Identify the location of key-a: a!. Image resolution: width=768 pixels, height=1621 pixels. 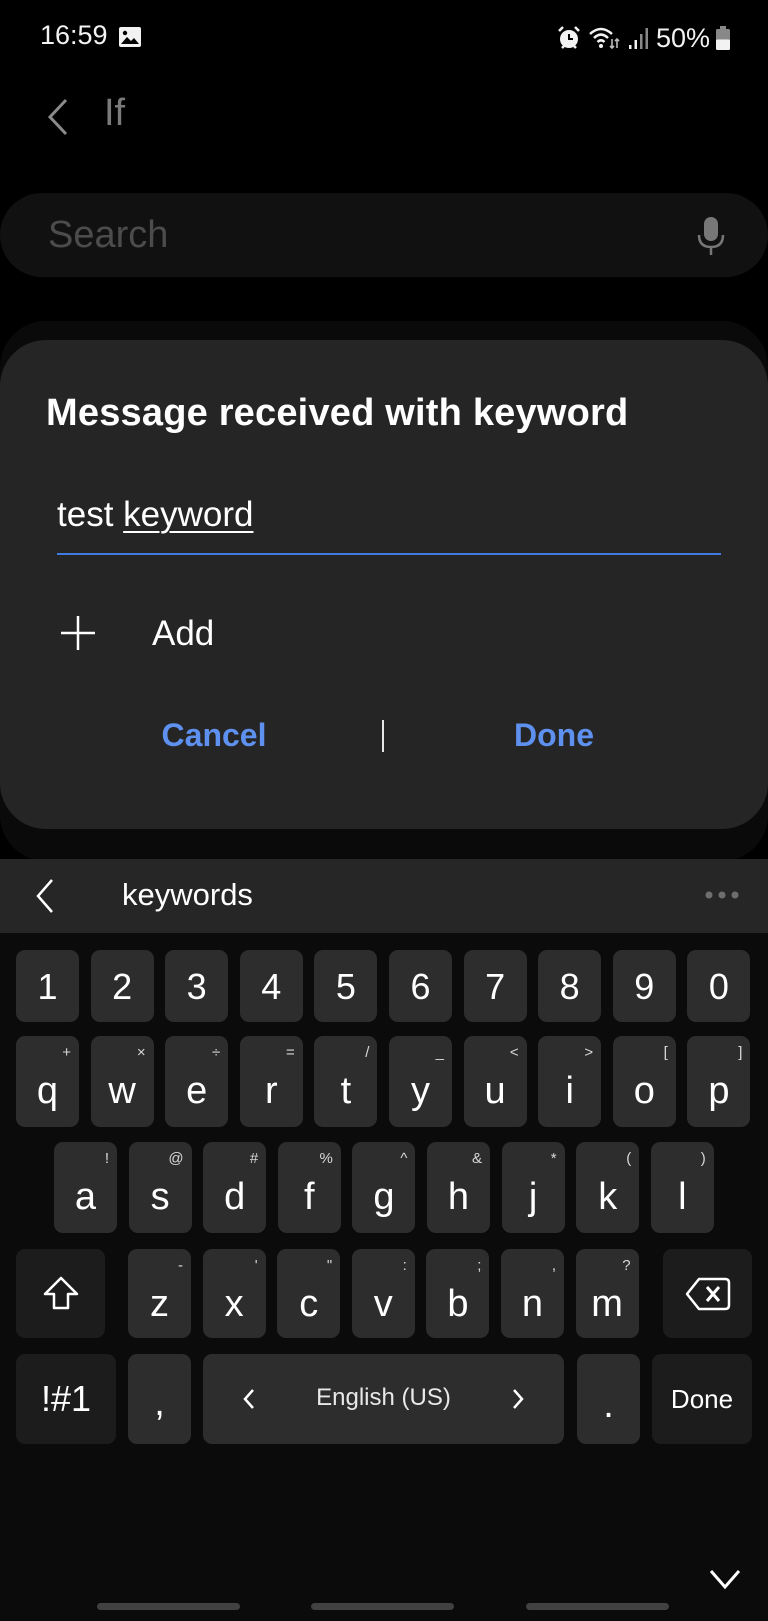
(85, 1187).